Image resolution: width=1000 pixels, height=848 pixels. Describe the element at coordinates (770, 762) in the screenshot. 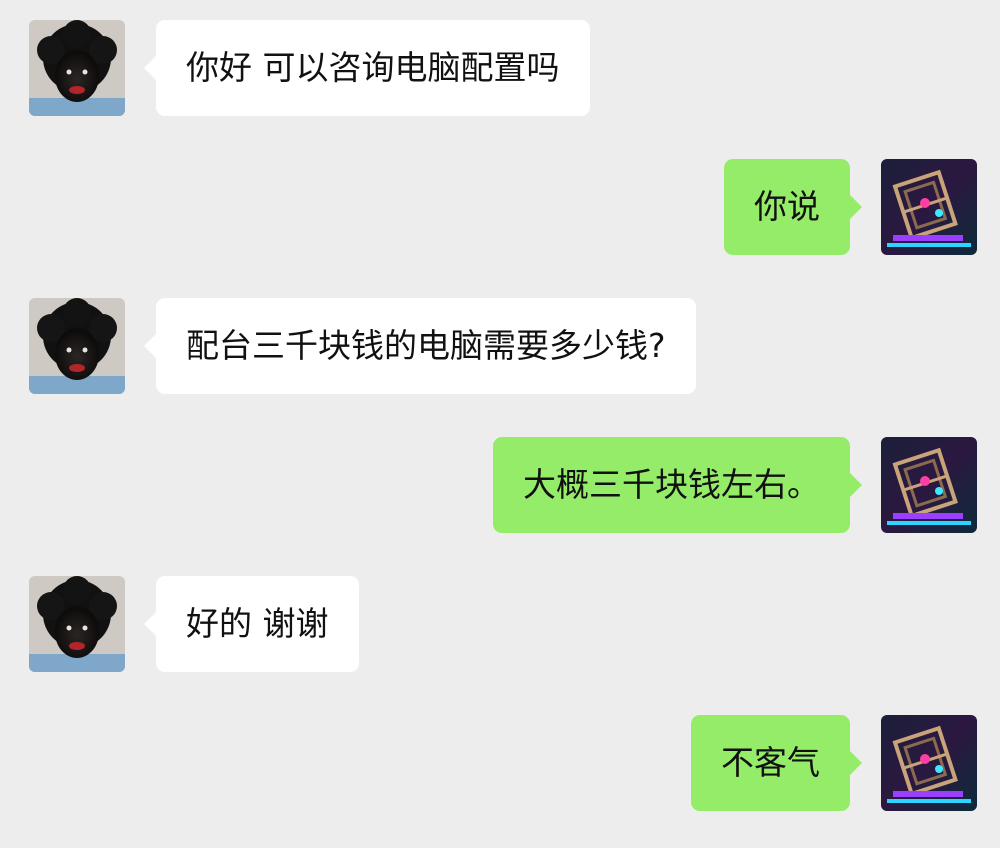

I see `message-text: 不客气` at that location.